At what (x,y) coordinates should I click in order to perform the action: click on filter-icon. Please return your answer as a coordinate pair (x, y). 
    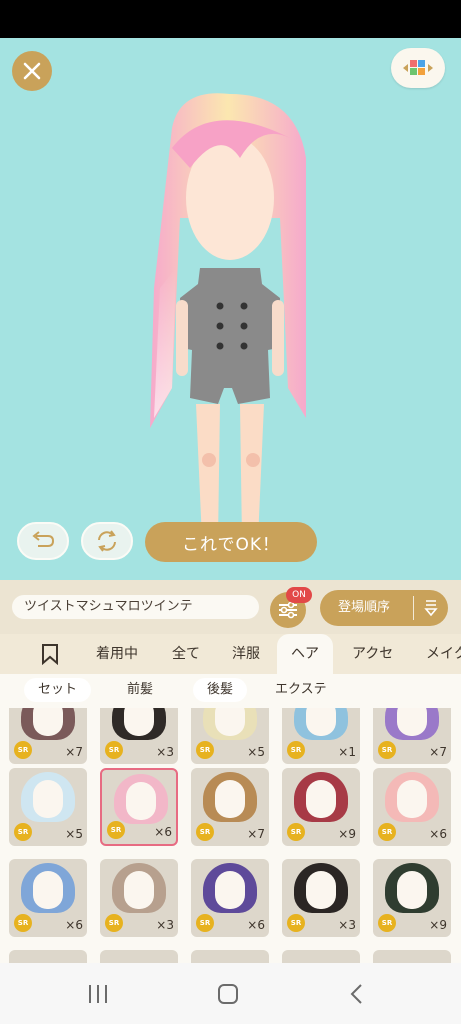
    Looking at the image, I should click on (288, 610).